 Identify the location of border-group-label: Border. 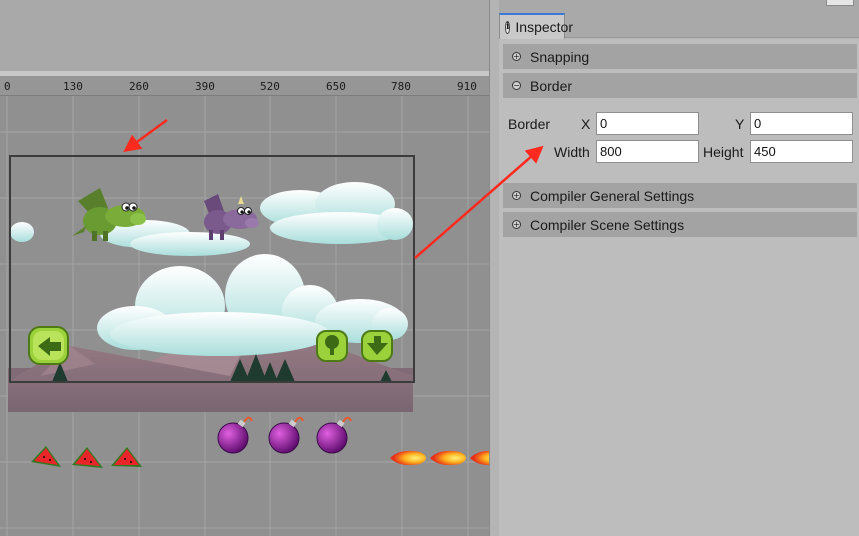
(529, 124).